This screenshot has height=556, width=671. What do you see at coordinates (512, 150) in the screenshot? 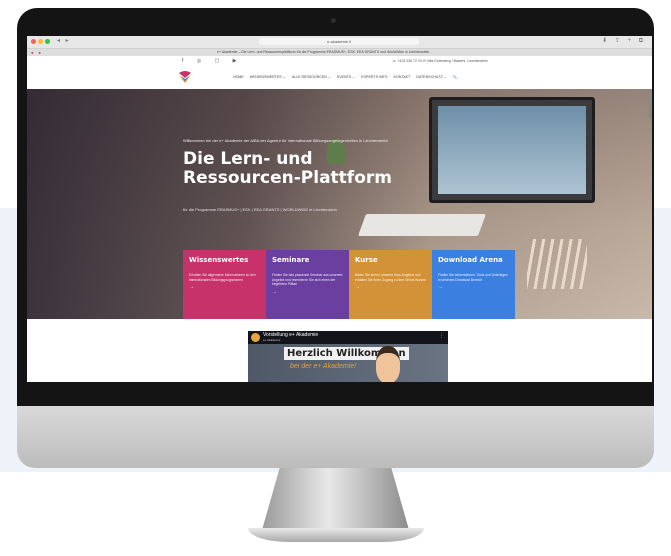
I see `hero-photo-monitor` at bounding box center [512, 150].